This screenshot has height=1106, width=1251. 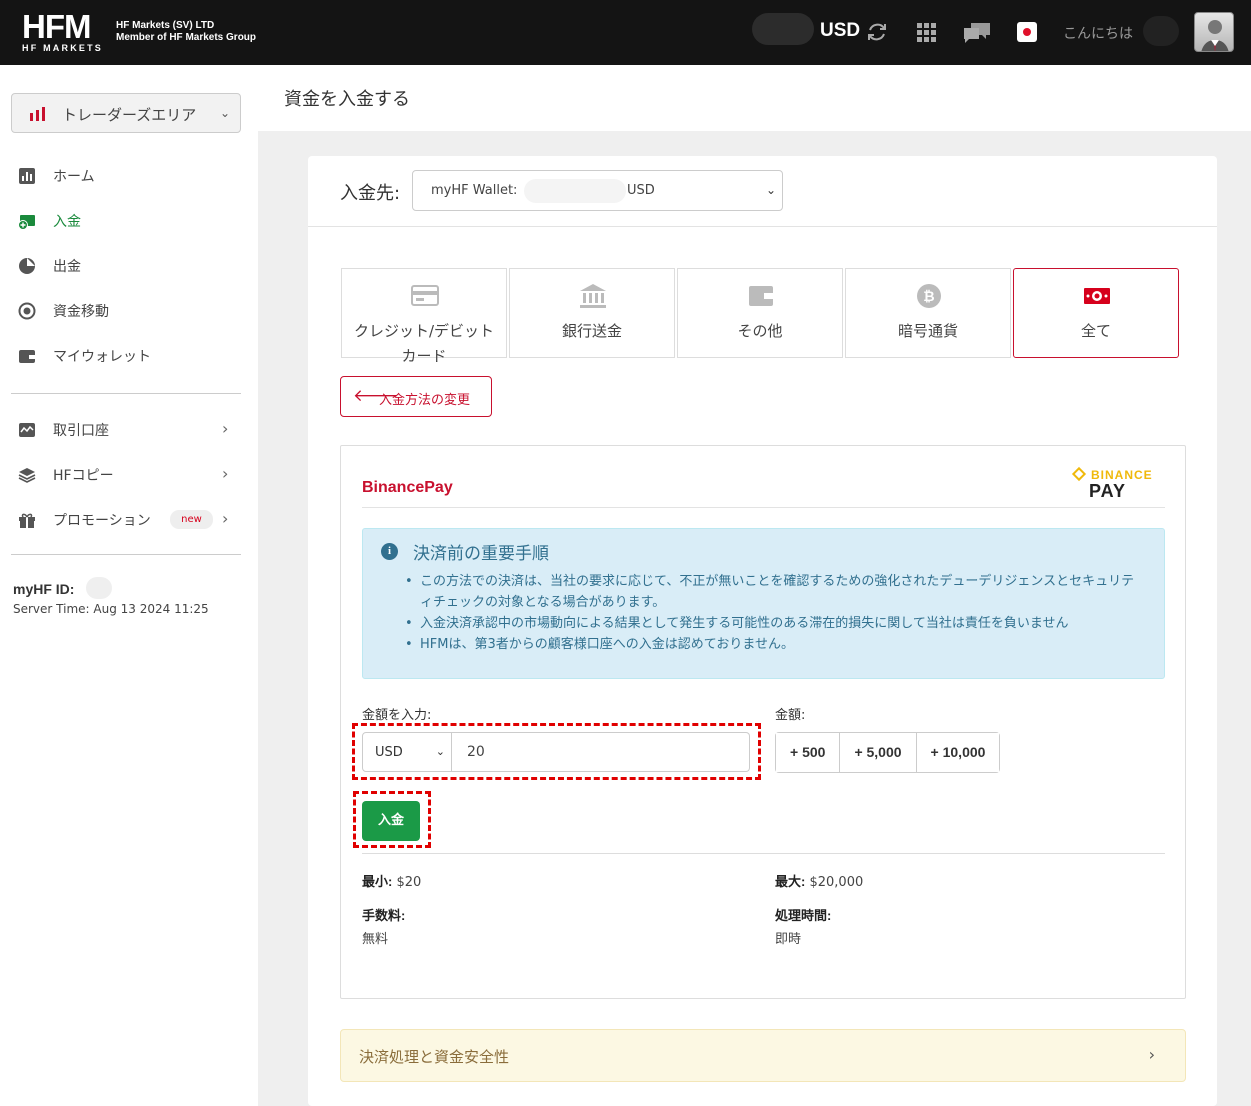 I want to click on amount-currency-select: USD ⌄, so click(x=407, y=752).